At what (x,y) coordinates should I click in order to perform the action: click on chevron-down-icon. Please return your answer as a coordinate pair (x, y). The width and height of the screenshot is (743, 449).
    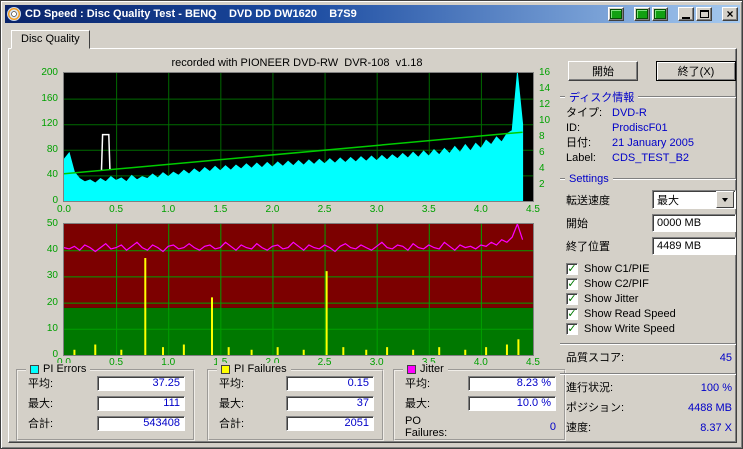
    Looking at the image, I should click on (725, 199).